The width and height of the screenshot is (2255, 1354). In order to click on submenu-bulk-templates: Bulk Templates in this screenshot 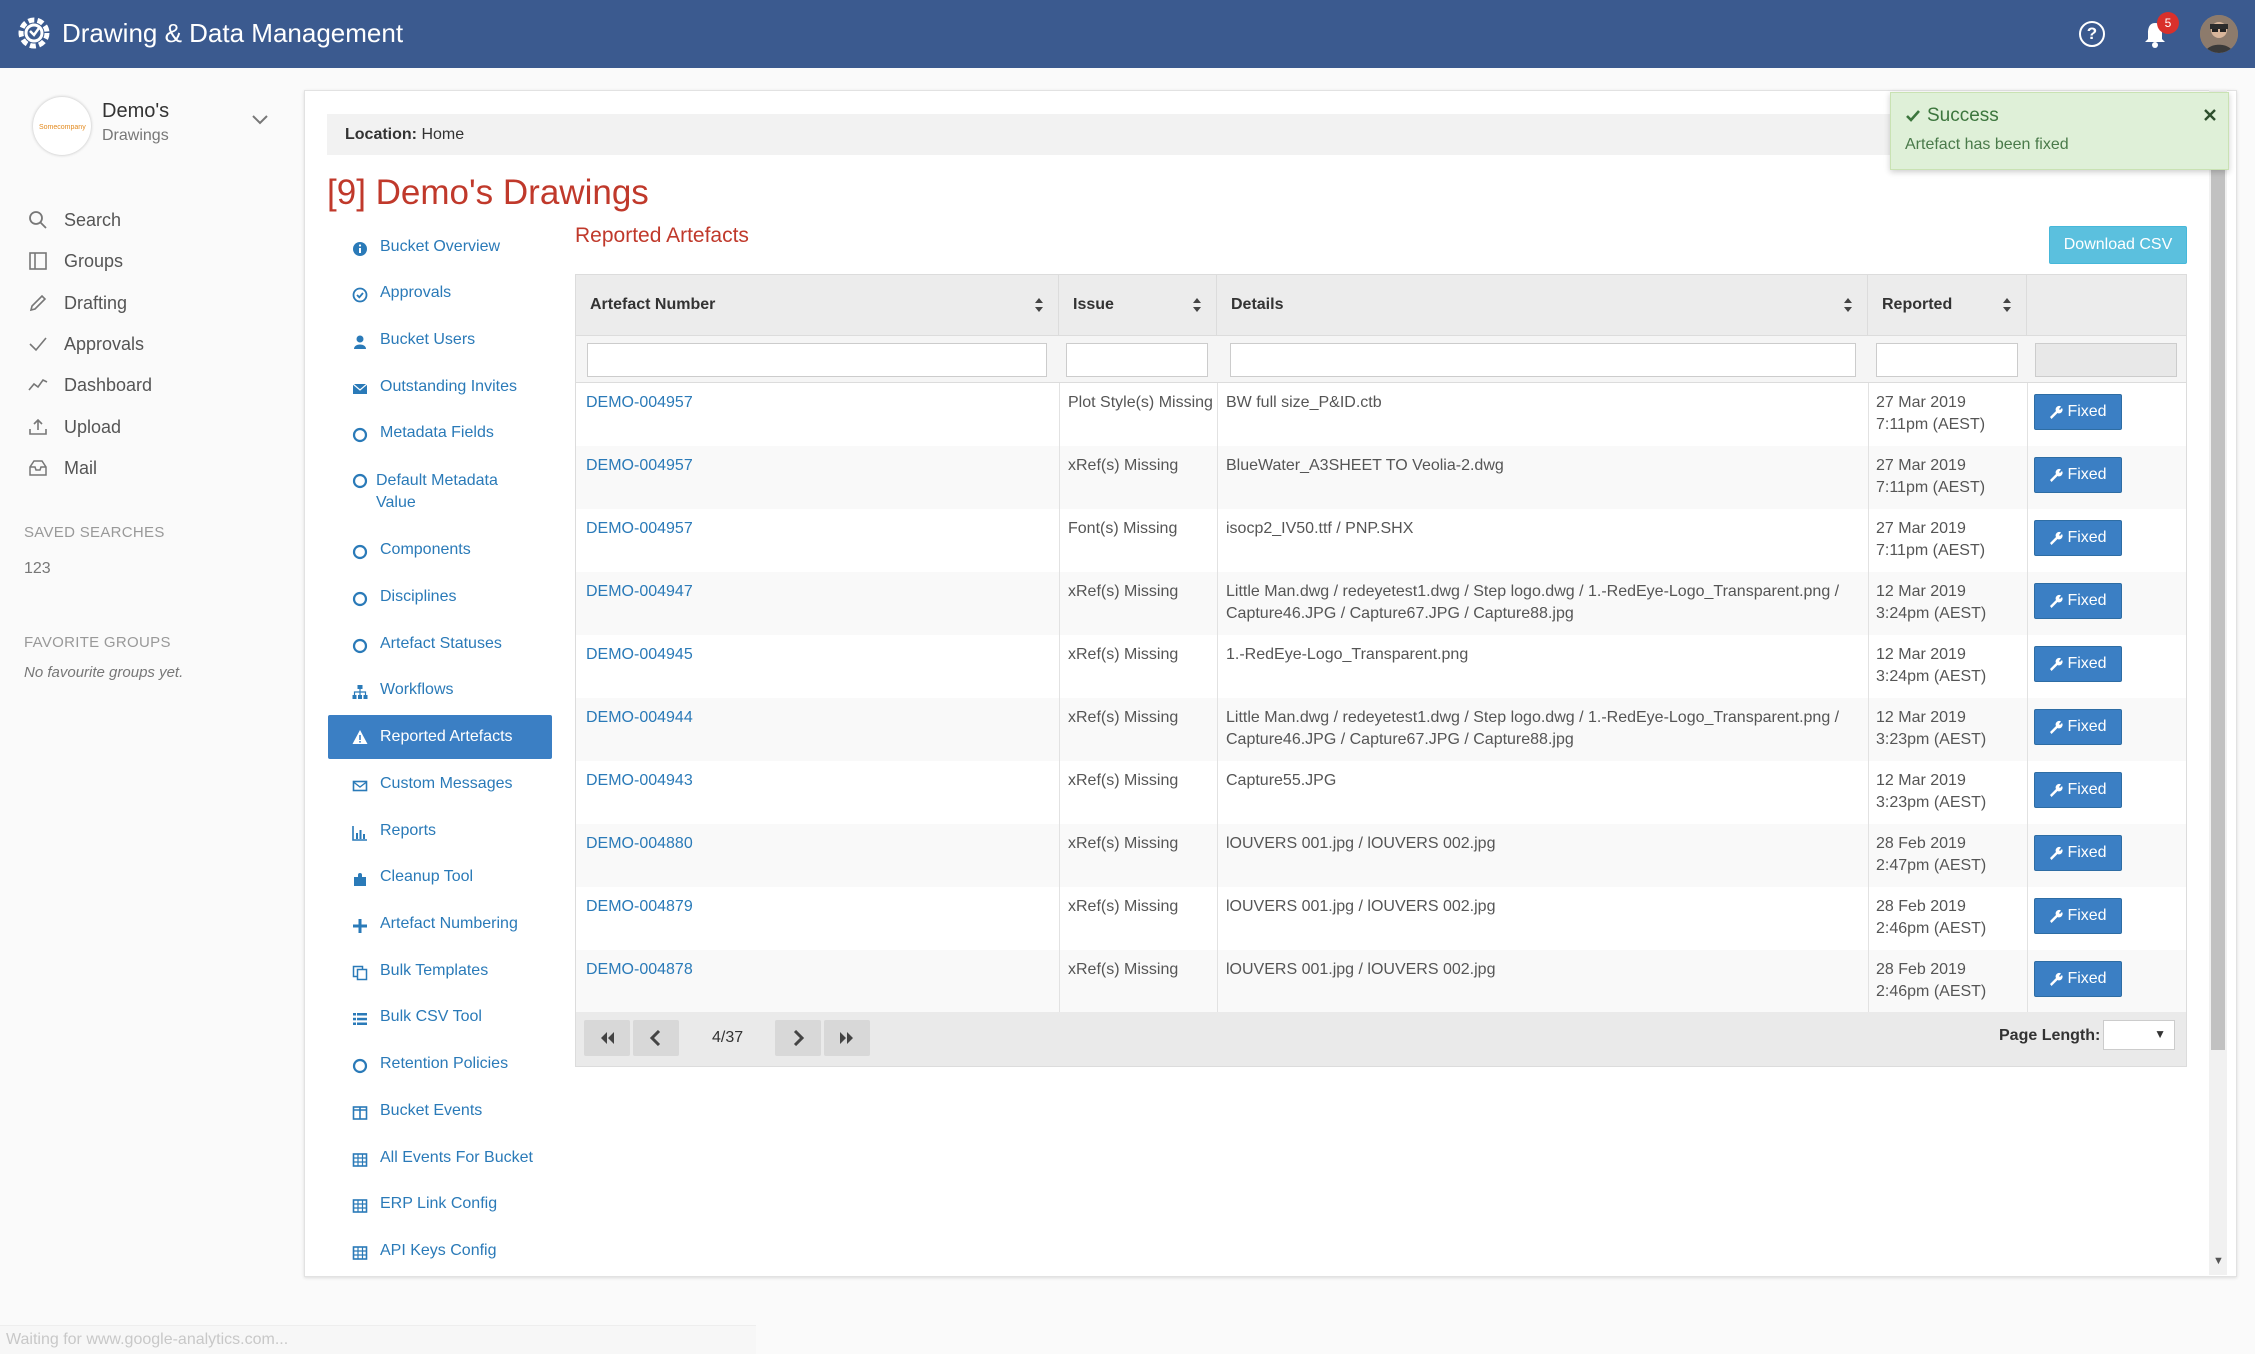, I will do `click(440, 971)`.